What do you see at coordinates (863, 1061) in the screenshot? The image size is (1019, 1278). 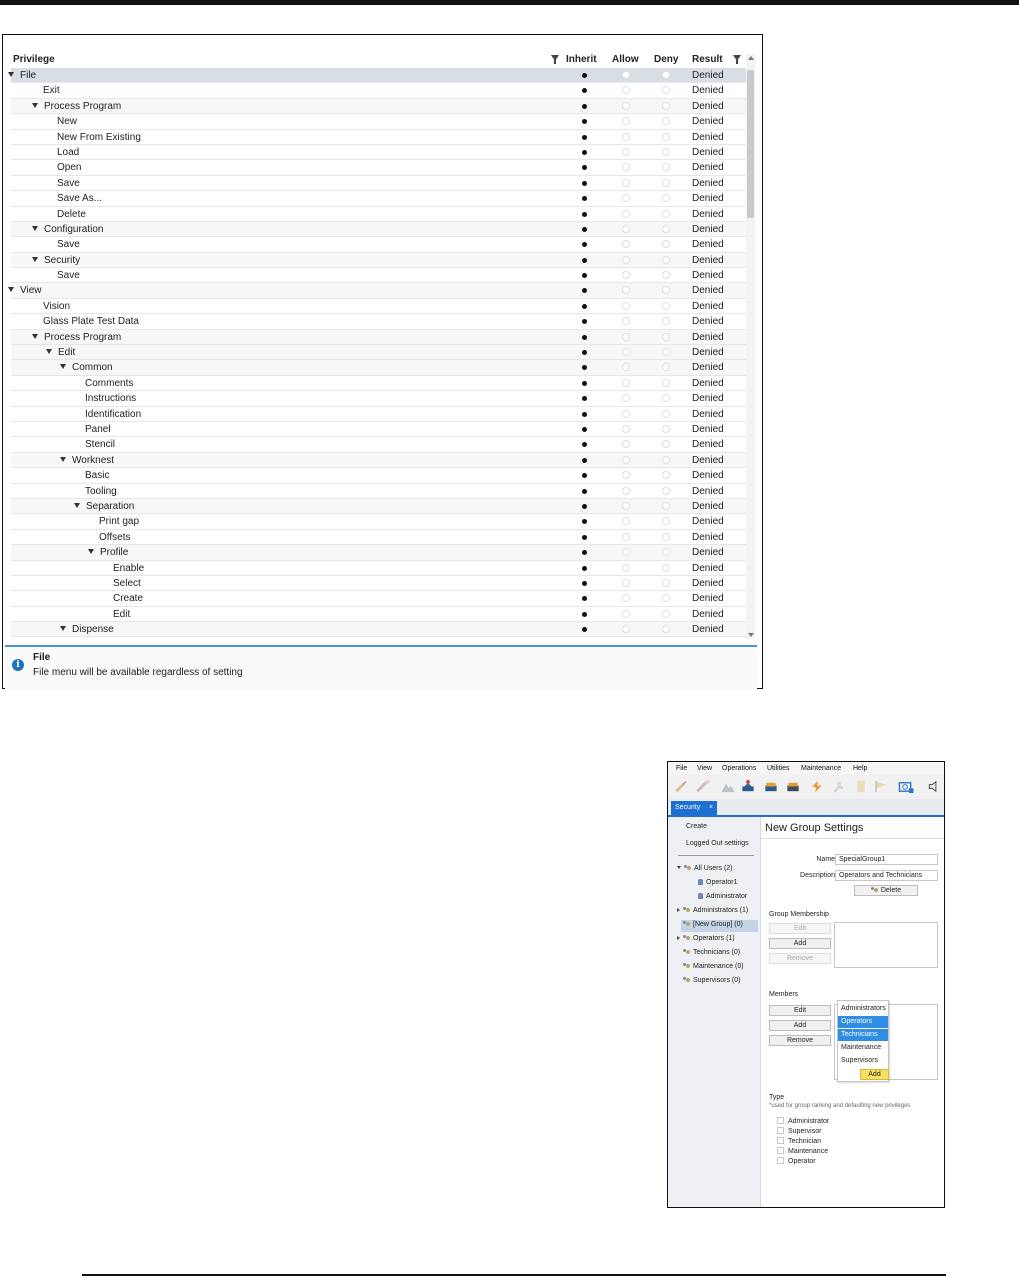 I see `dropdown-item-supervisors: Supervisors` at bounding box center [863, 1061].